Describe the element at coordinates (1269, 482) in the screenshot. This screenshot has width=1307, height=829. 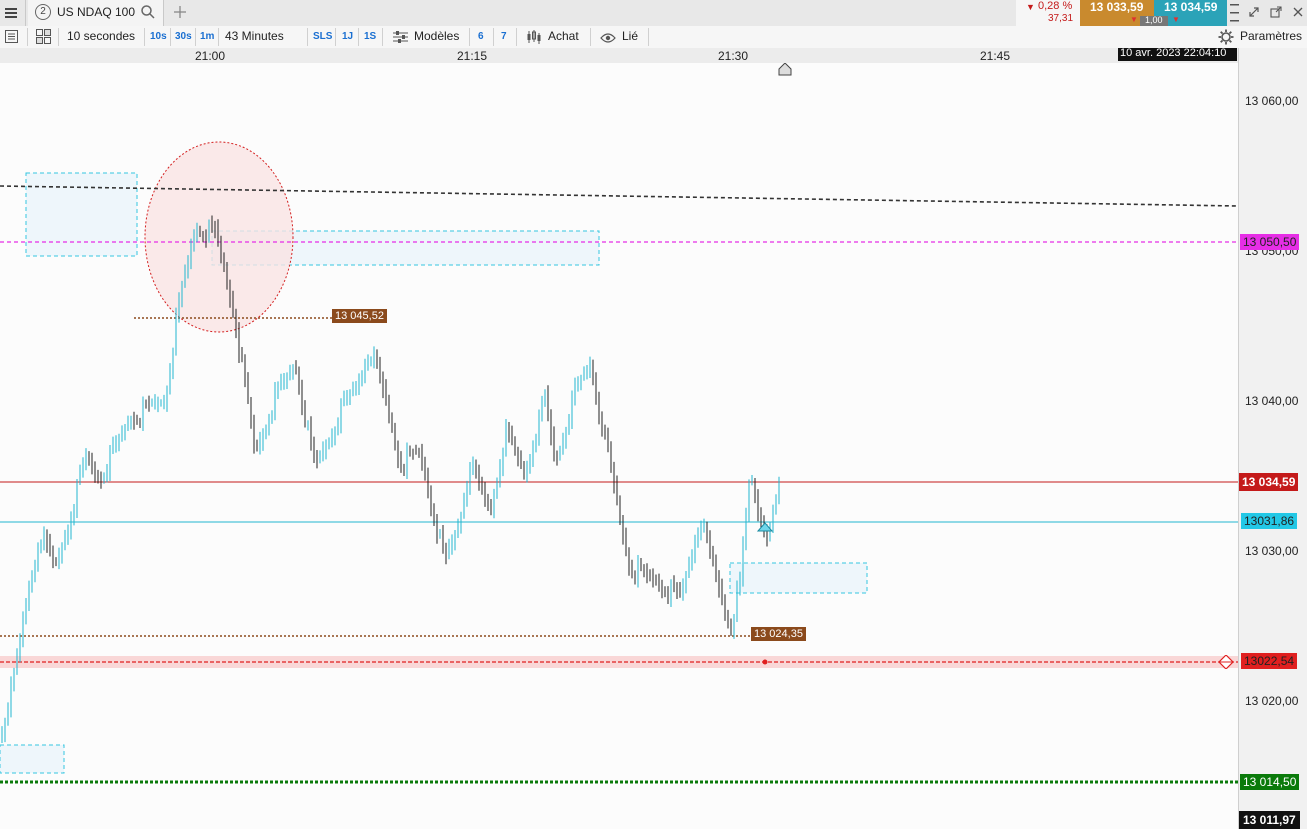
I see `current-price-tag: 13 034,59` at that location.